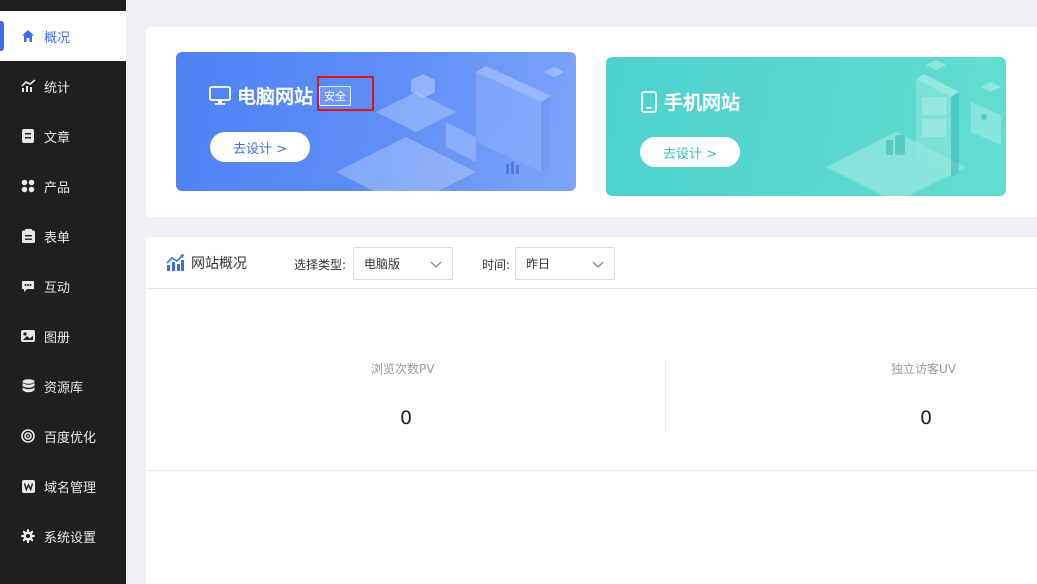 The image size is (1037, 584). What do you see at coordinates (649, 101) in the screenshot?
I see `mobile-phone-icon` at bounding box center [649, 101].